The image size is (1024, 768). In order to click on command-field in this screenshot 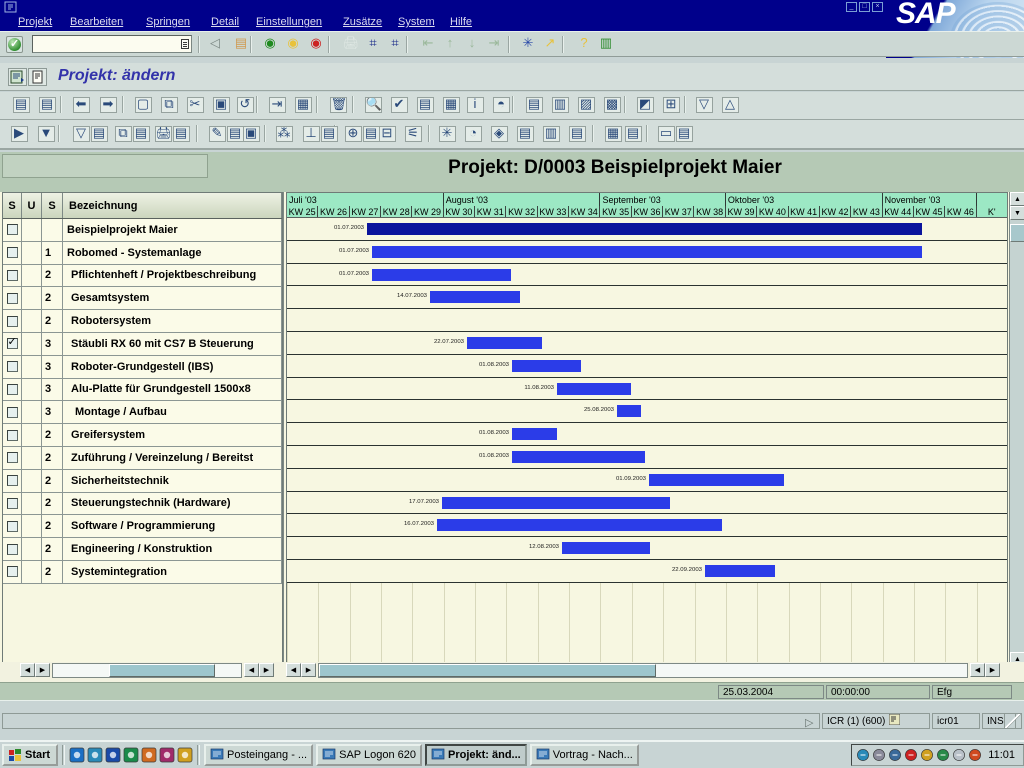, I will do `click(112, 44)`.